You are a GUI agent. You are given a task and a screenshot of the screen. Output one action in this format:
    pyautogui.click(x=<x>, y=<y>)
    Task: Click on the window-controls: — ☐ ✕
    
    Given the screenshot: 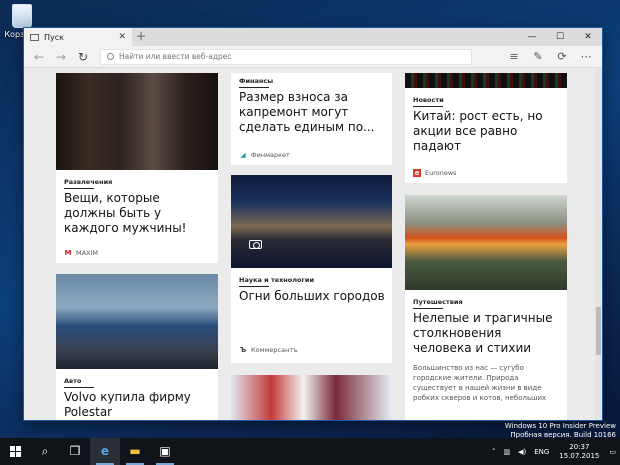 What is the action you would take?
    pyautogui.click(x=560, y=37)
    